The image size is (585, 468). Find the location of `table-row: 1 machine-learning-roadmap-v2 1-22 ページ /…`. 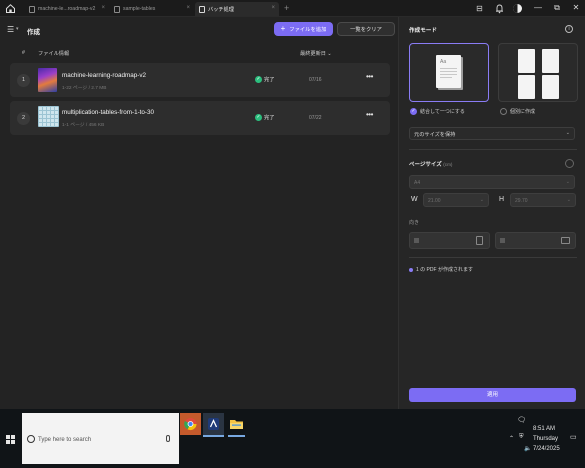

table-row: 1 machine-learning-roadmap-v2 1-22 ページ /… is located at coordinates (200, 80).